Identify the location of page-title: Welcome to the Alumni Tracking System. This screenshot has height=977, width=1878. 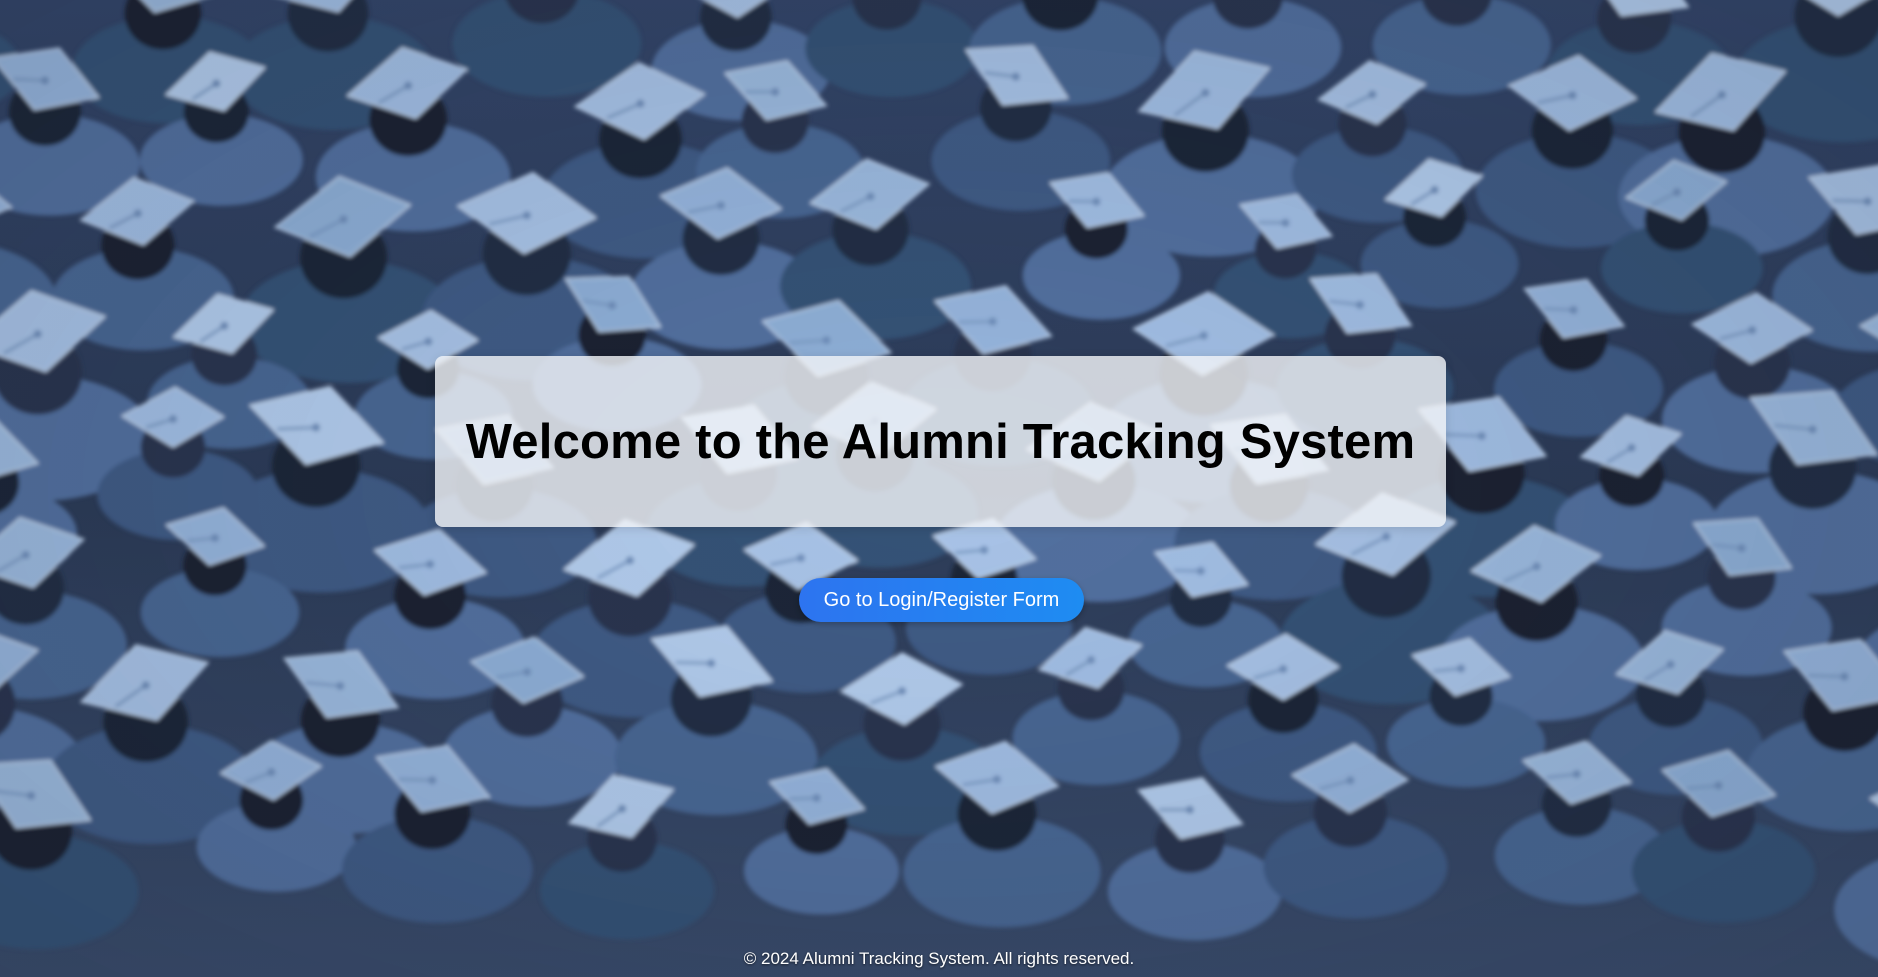
(940, 441).